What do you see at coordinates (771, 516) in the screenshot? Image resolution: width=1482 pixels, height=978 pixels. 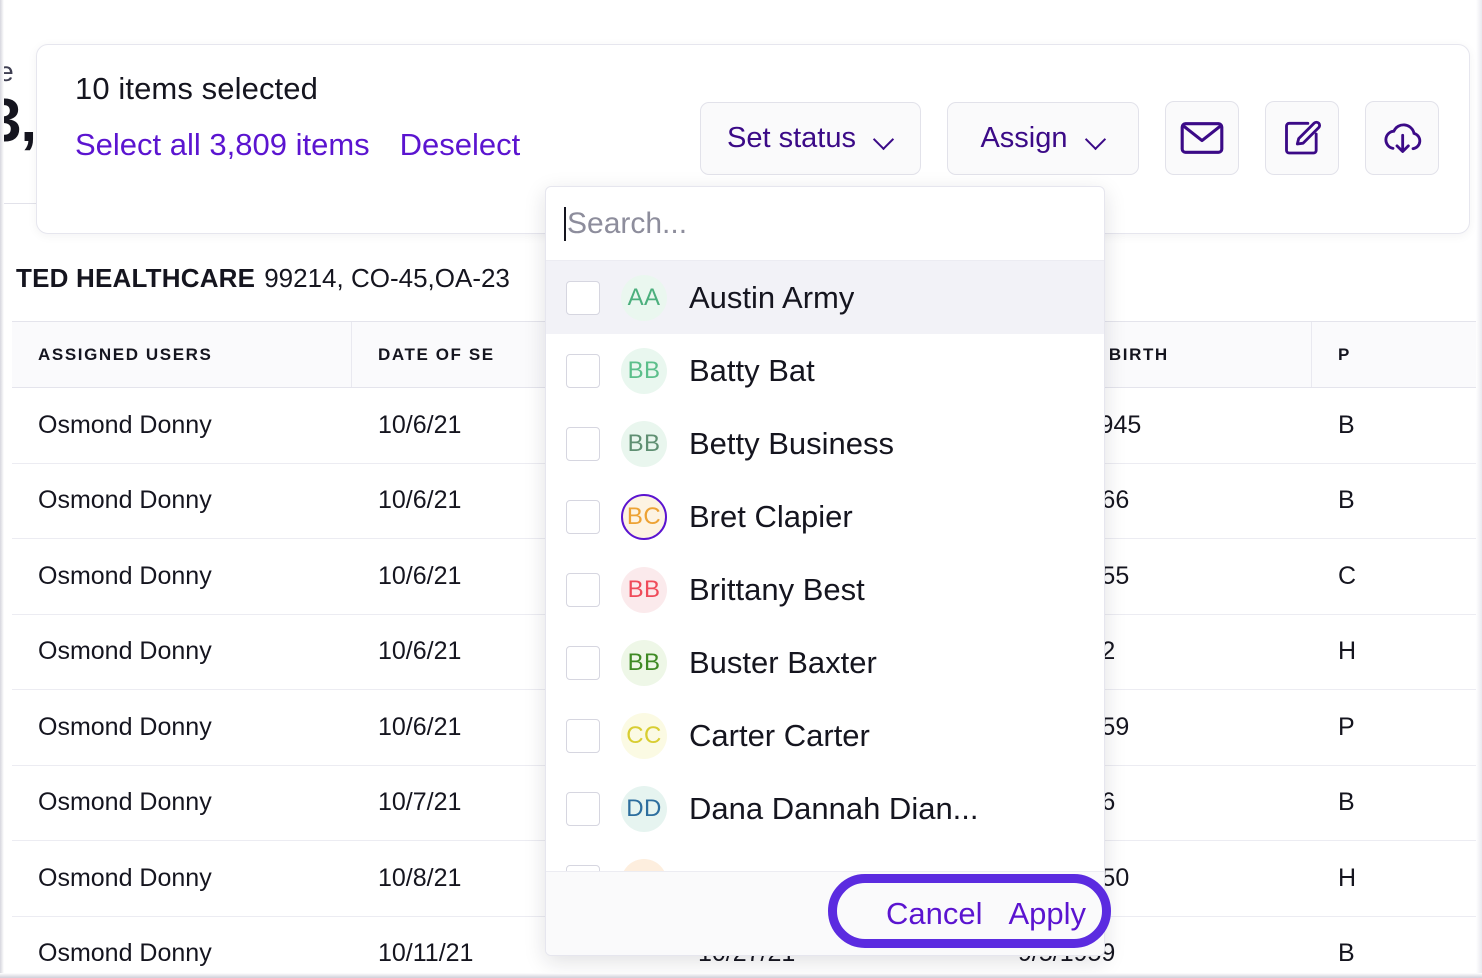 I see `assignee-name: Bret Clapier` at bounding box center [771, 516].